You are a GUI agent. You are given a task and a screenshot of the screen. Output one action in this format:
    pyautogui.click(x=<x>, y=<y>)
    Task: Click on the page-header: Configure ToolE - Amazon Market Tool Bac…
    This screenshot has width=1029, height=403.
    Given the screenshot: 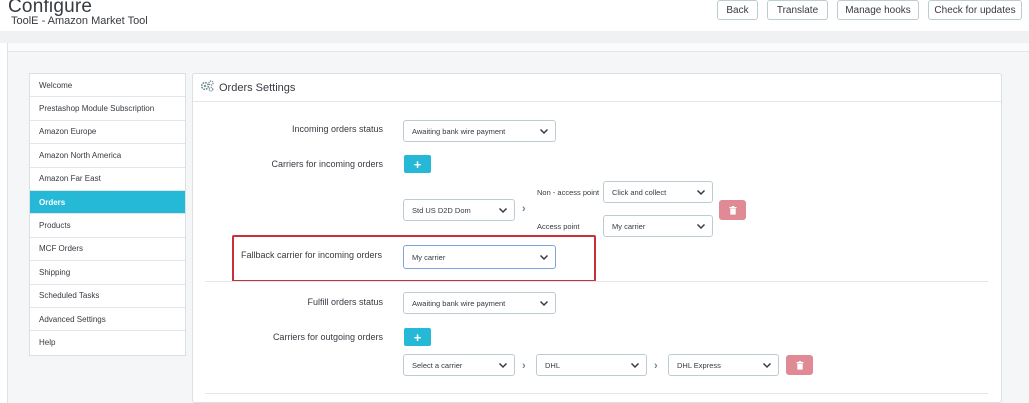 What is the action you would take?
    pyautogui.click(x=514, y=15)
    